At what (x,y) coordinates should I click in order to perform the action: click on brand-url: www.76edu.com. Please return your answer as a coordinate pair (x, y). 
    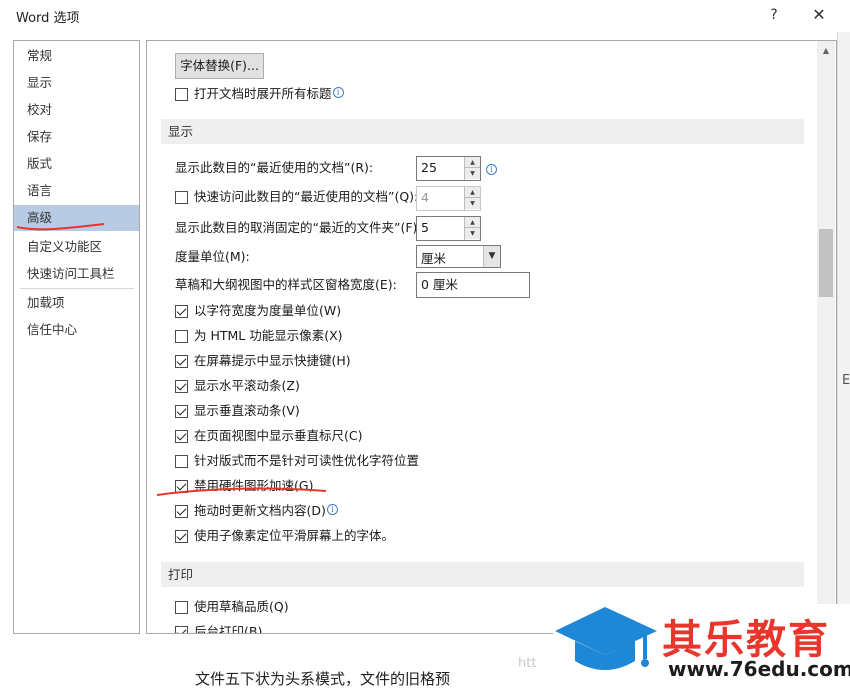
    Looking at the image, I should click on (759, 669).